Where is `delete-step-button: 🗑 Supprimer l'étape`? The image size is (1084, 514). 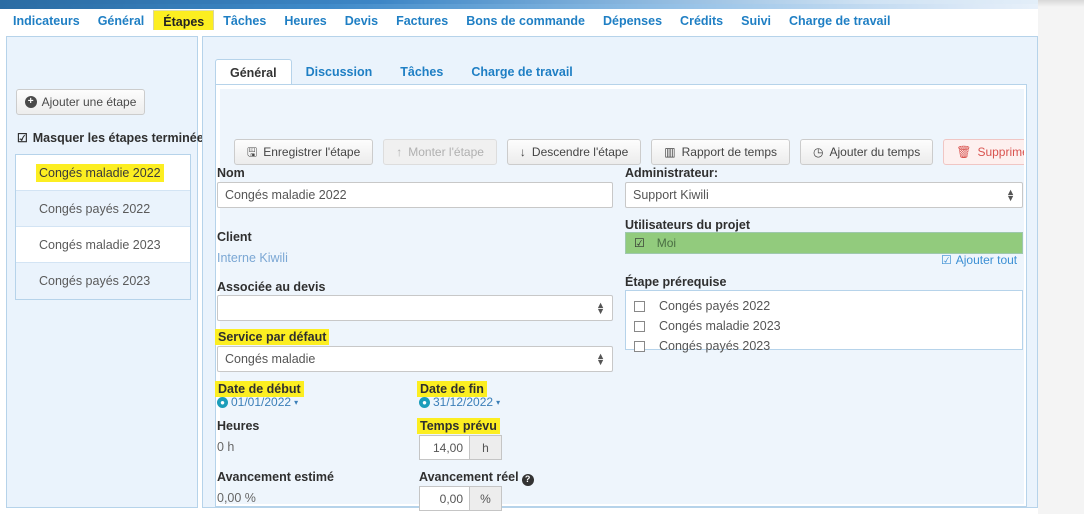
delete-step-button: 🗑 Supprimer l'étape is located at coordinates (983, 152).